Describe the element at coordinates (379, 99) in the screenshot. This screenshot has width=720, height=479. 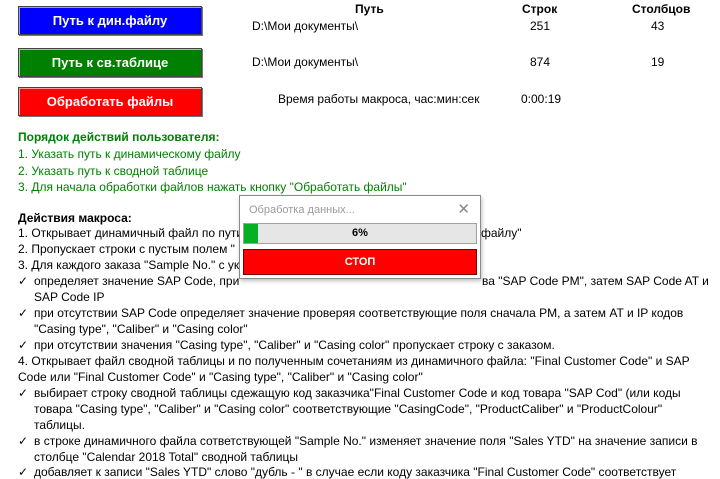
I see `runtime-label: Время работы макроса, час:мин:сек` at that location.